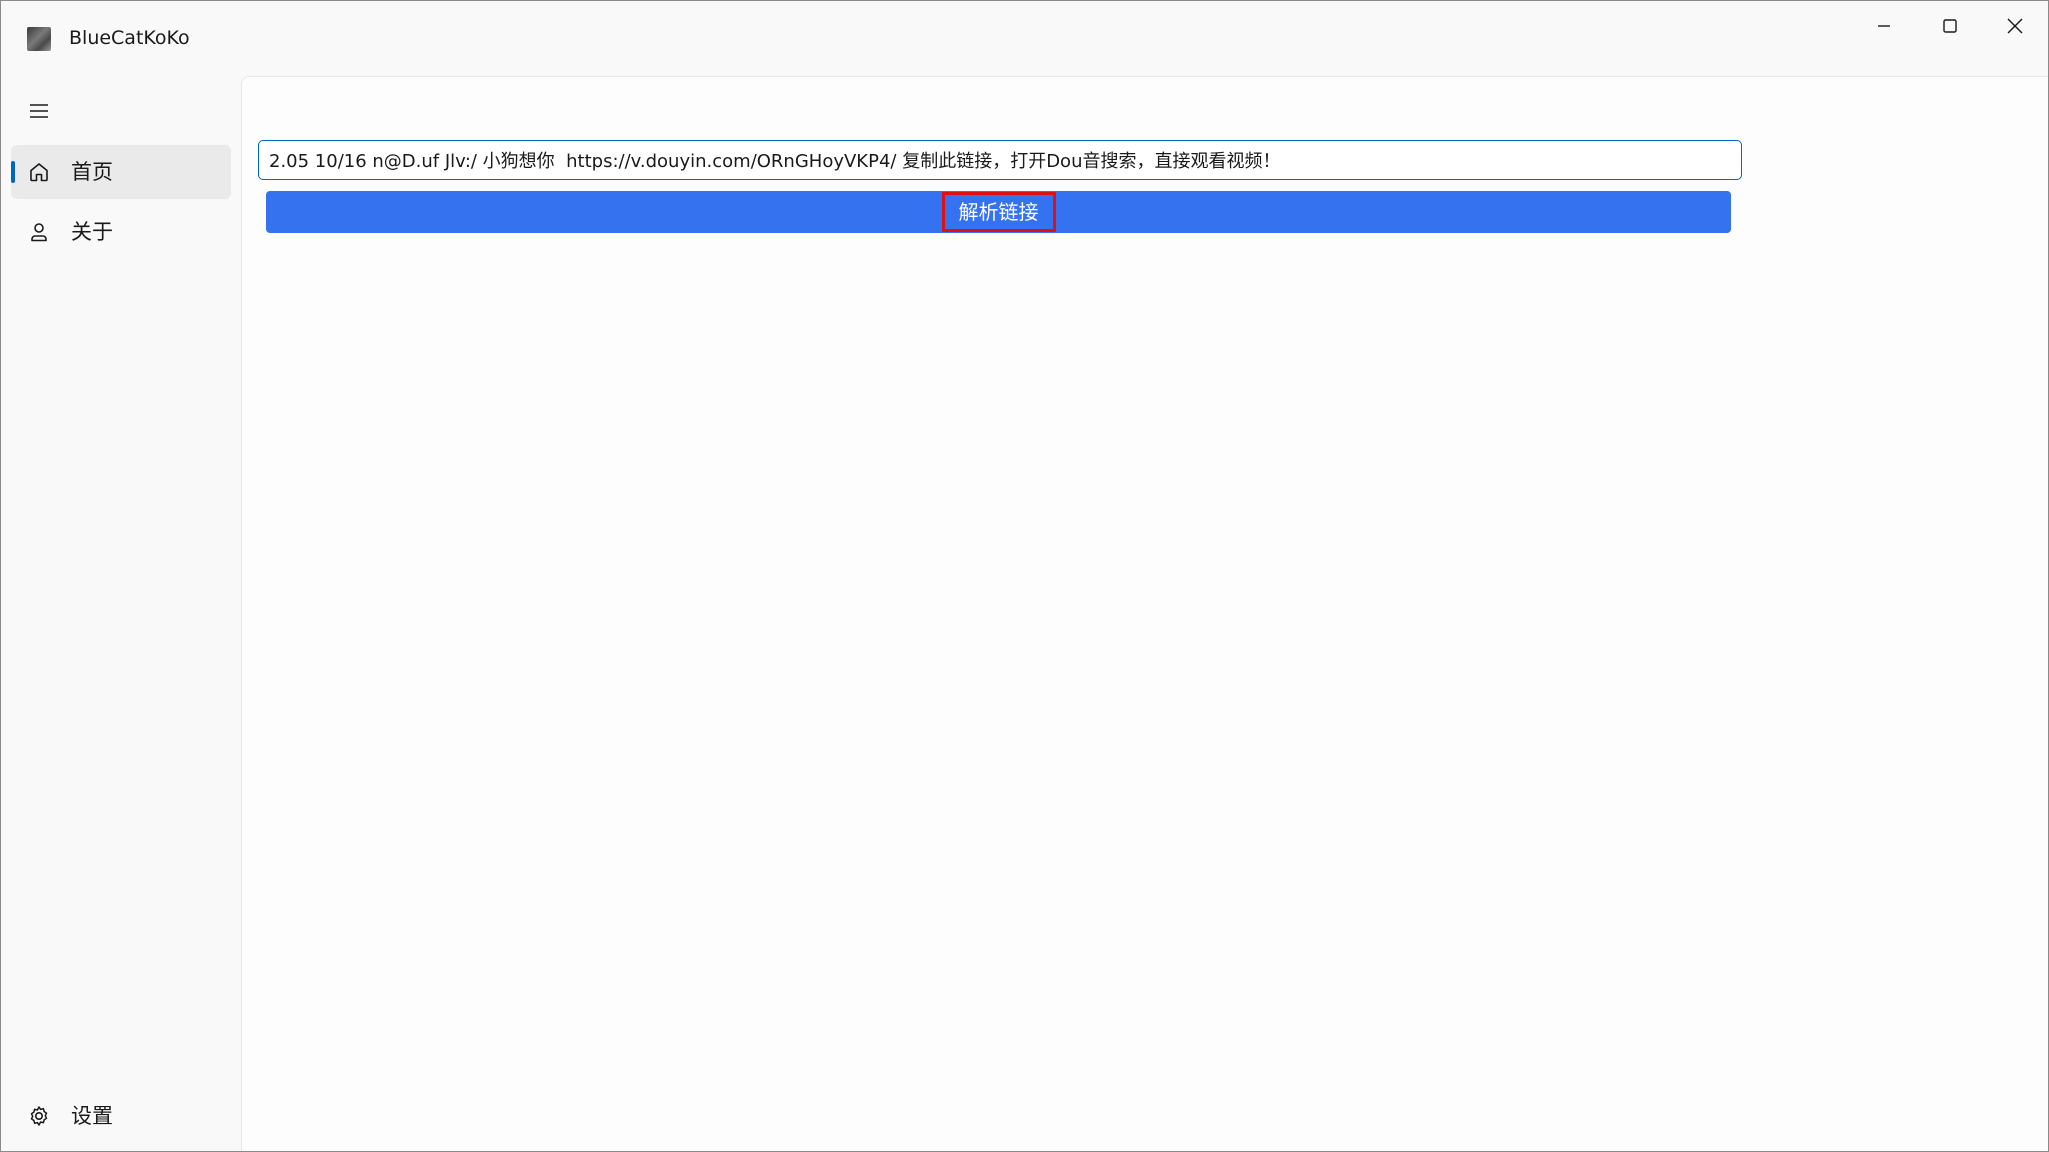 The height and width of the screenshot is (1152, 2049). Describe the element at coordinates (92, 1116) in the screenshot. I see `sidebar-item-label: 设置` at that location.